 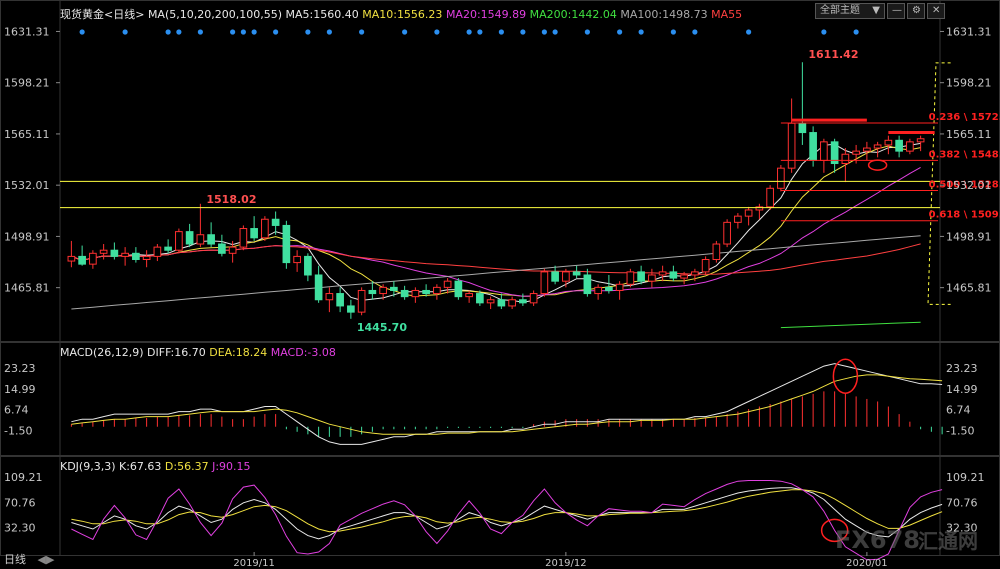 I want to click on chevron-down-icon: ▼, so click(x=876, y=10).